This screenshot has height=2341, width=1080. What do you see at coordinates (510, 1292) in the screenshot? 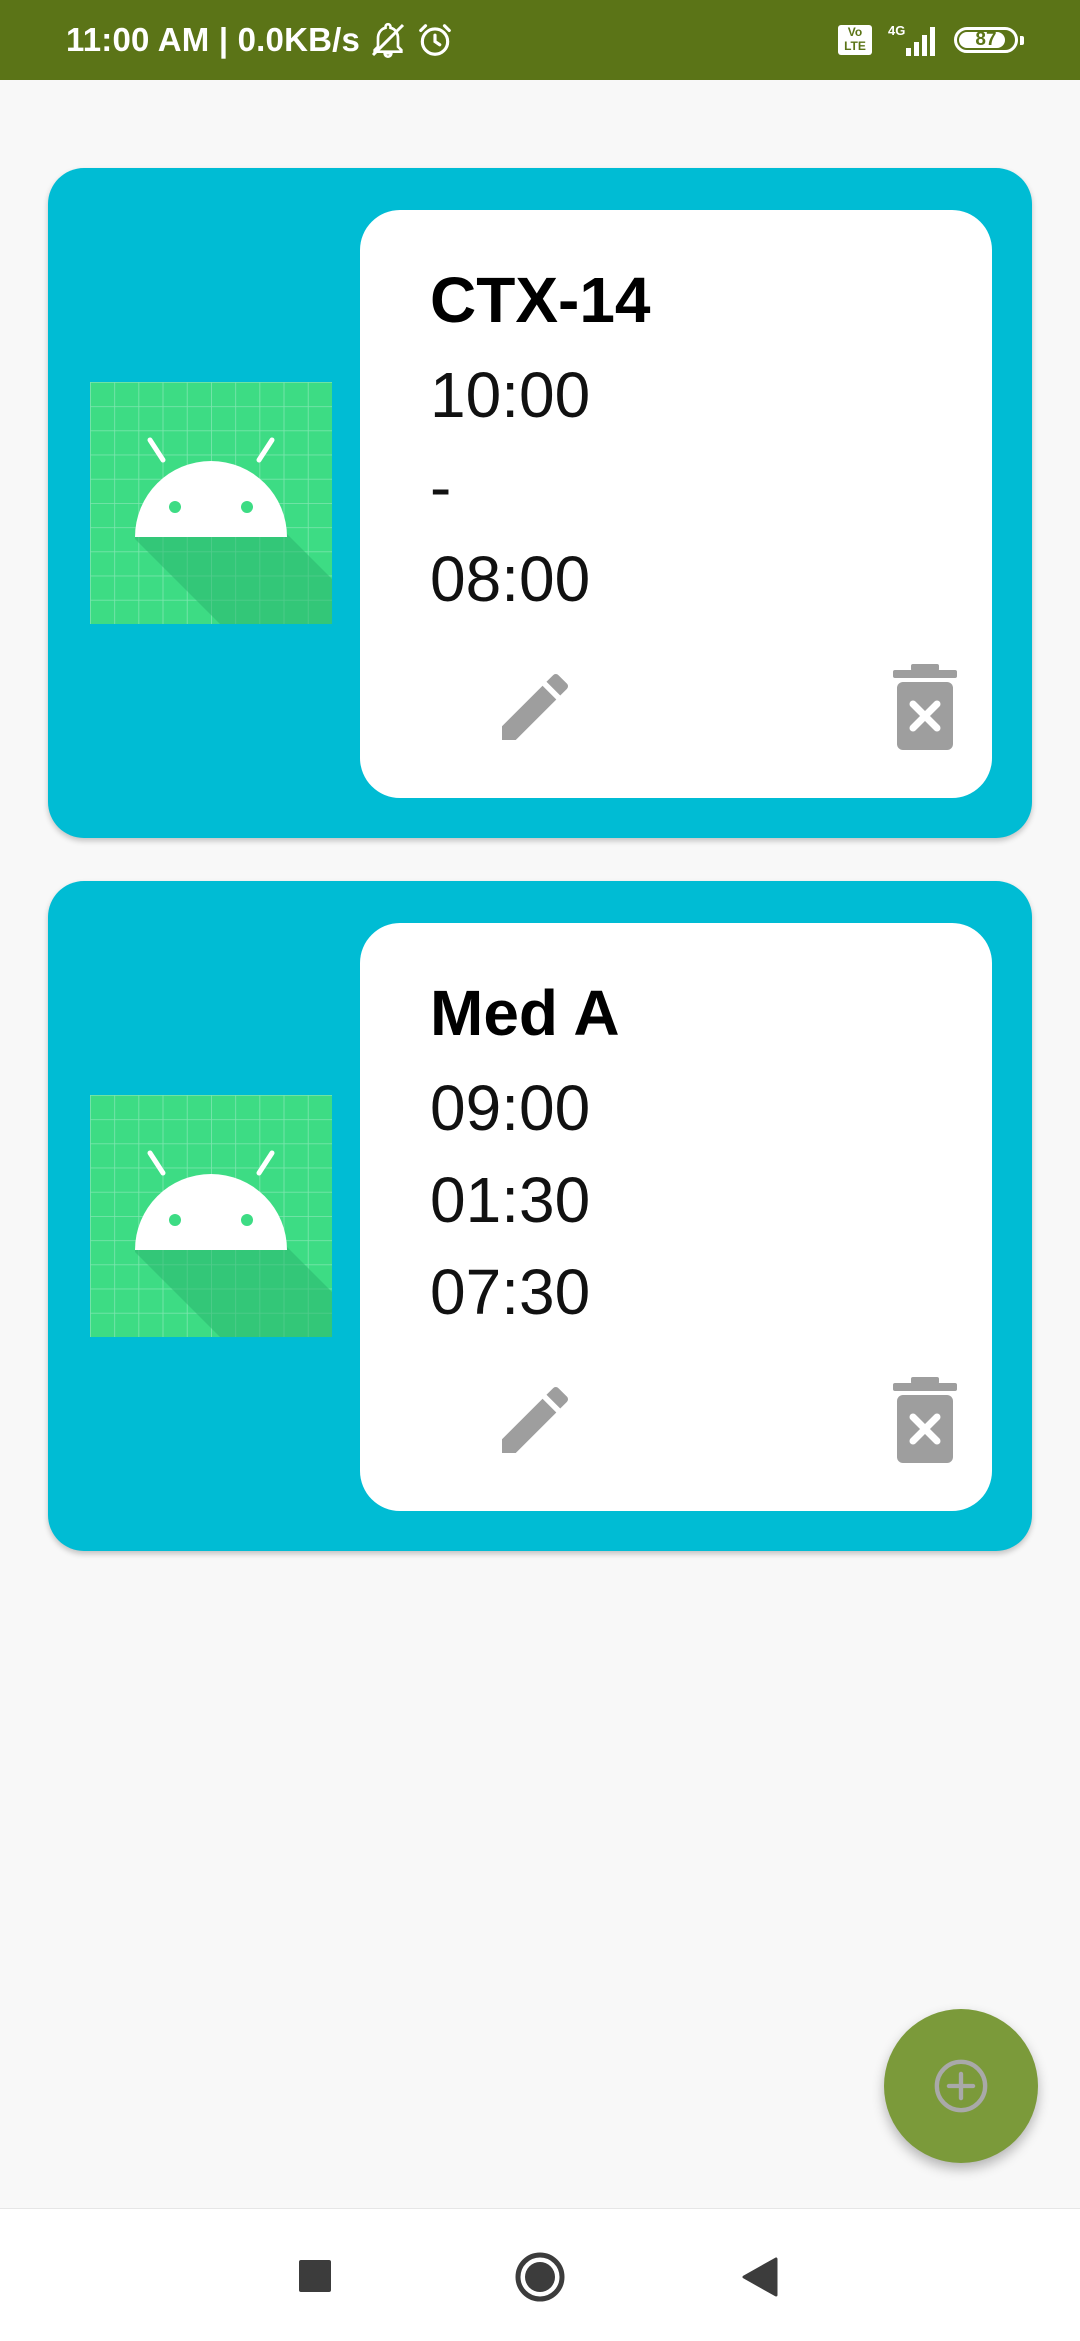
I see `medication-time: 07:30` at bounding box center [510, 1292].